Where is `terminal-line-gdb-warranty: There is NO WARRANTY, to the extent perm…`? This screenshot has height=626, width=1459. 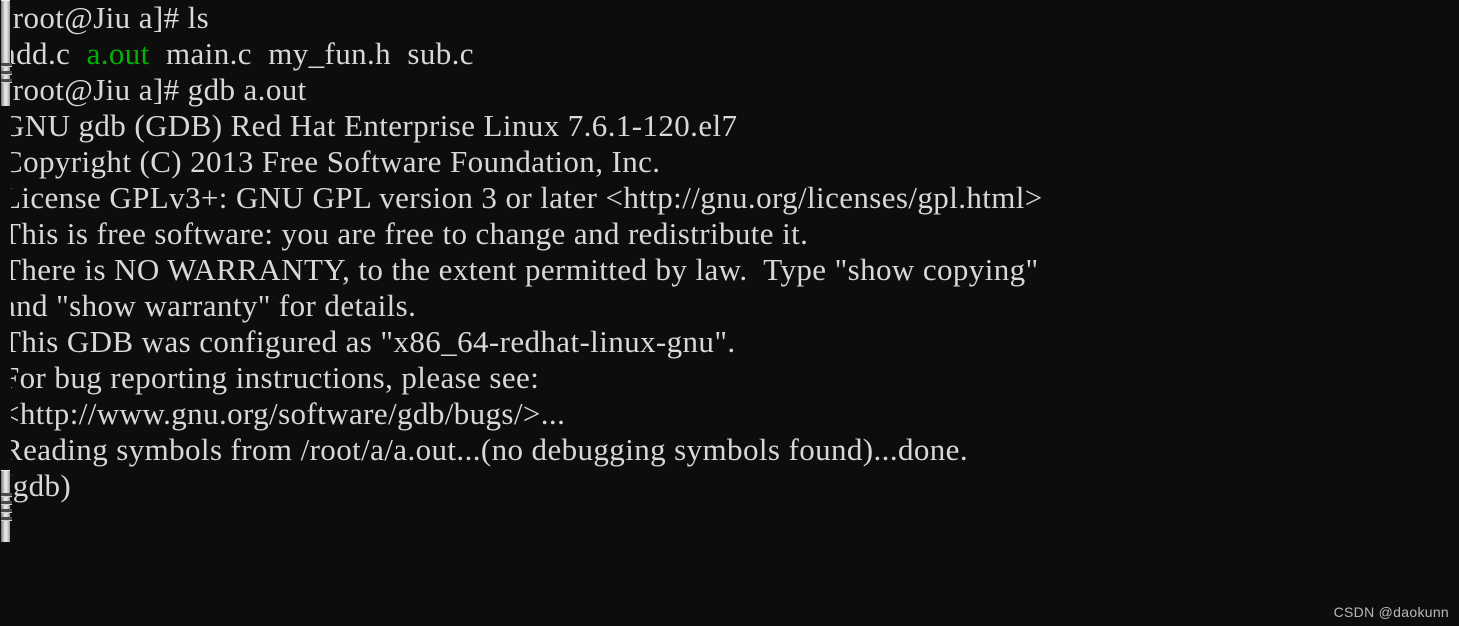 terminal-line-gdb-warranty: There is NO WARRANTY, to the extent perm… is located at coordinates (729, 270).